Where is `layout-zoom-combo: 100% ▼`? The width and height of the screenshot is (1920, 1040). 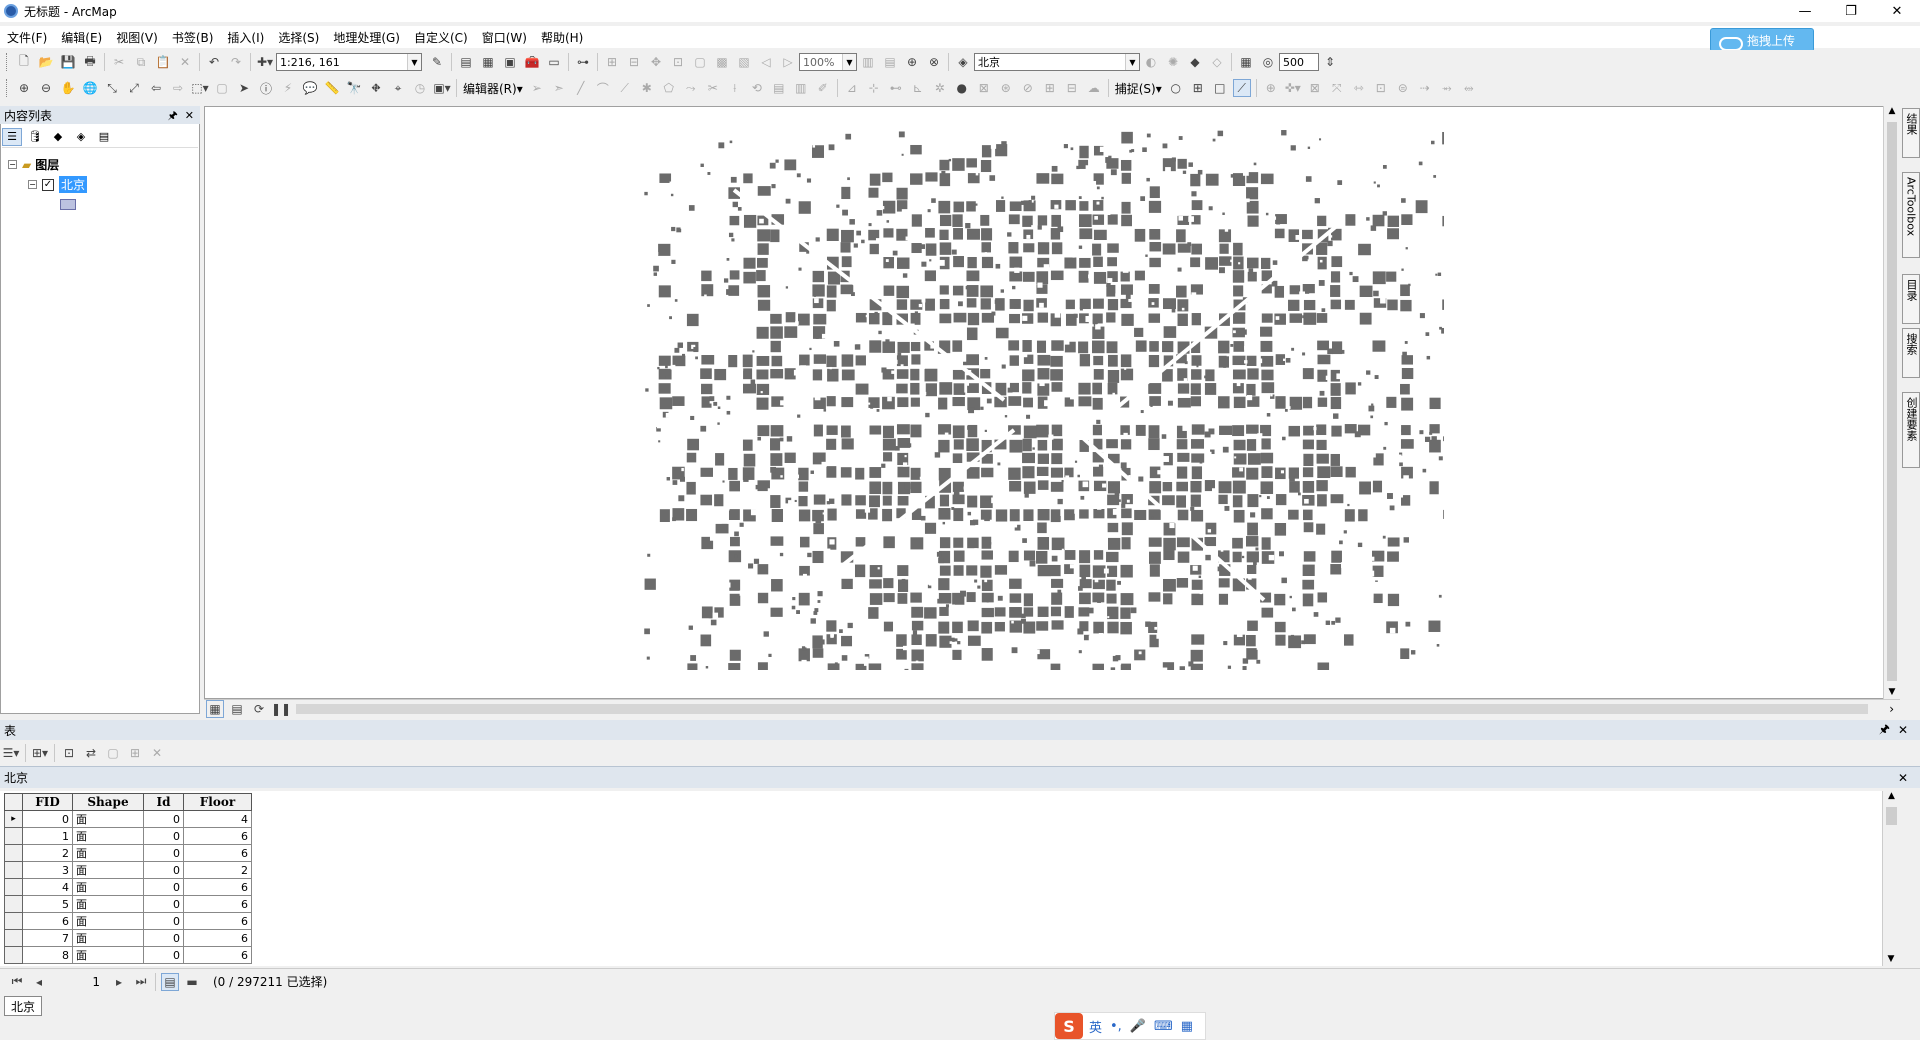 layout-zoom-combo: 100% ▼ is located at coordinates (828, 62).